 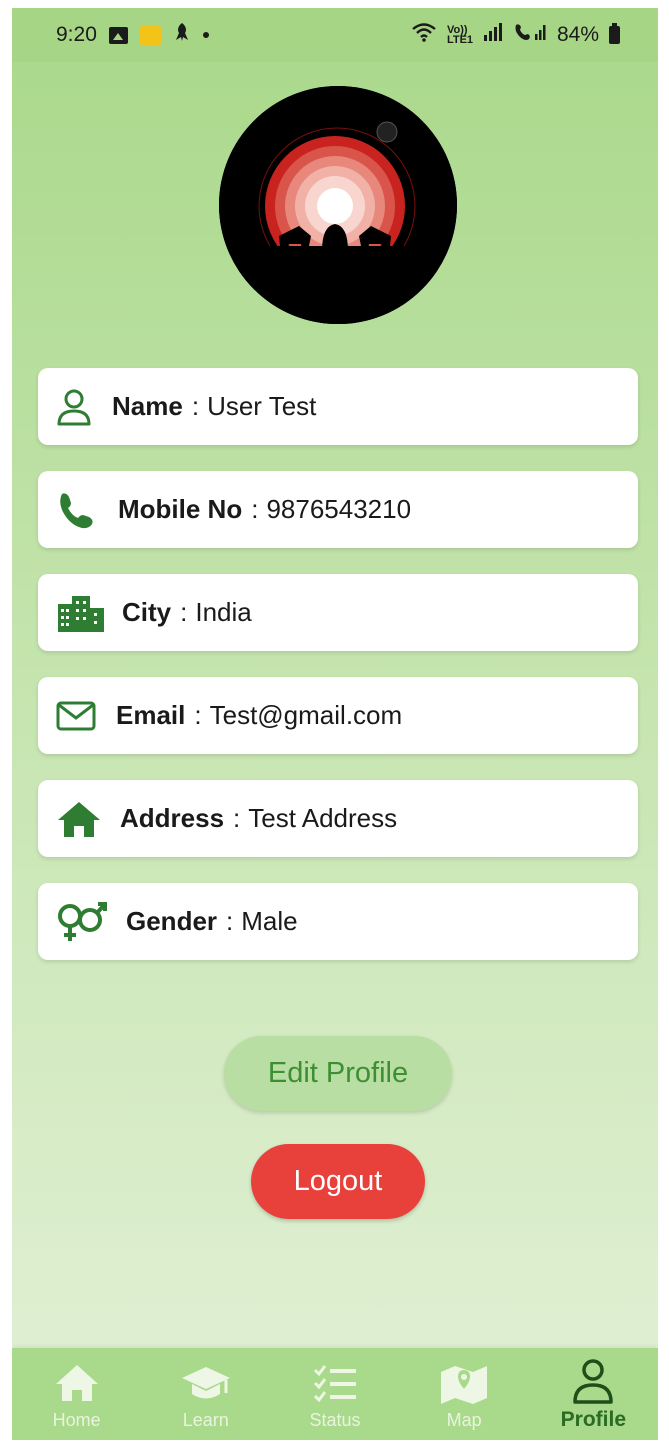 I want to click on nav-item-map: Map, so click(x=464, y=1394).